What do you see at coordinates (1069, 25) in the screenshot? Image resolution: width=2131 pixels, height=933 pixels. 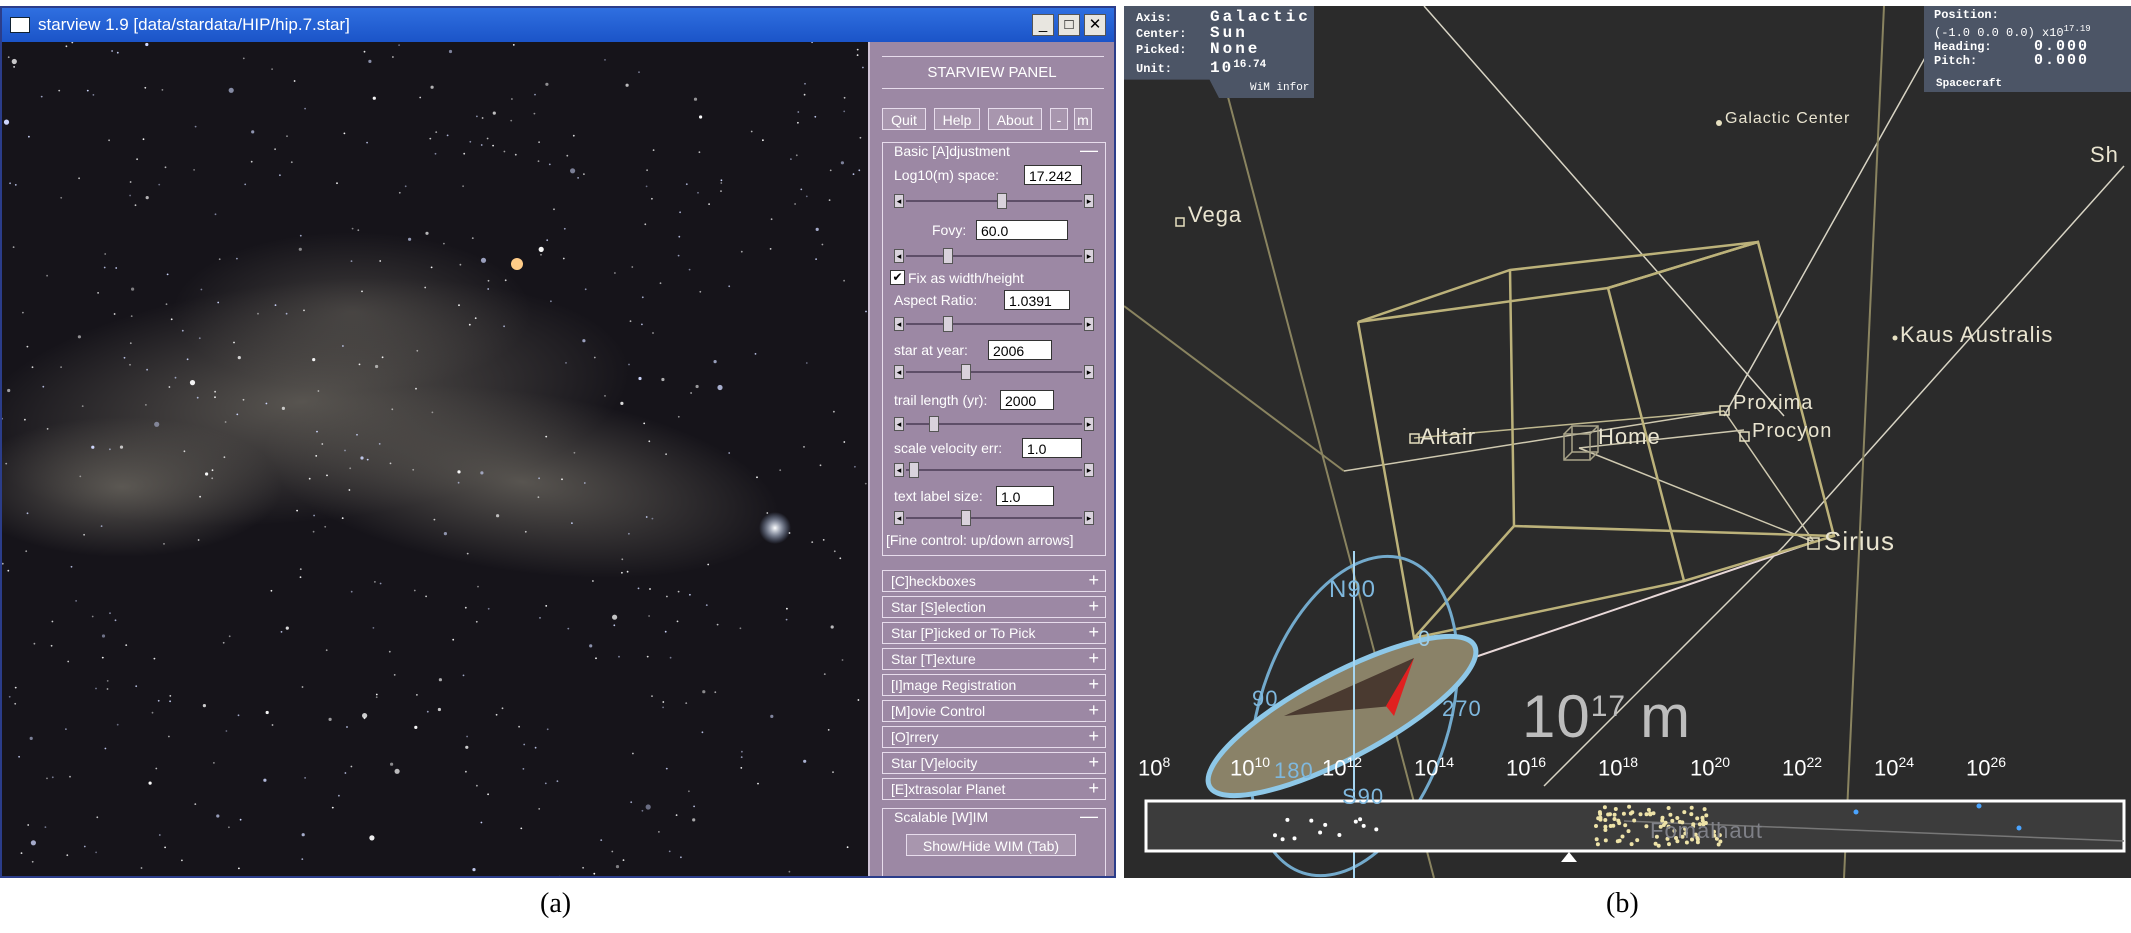 I see `maximize-button: □` at bounding box center [1069, 25].